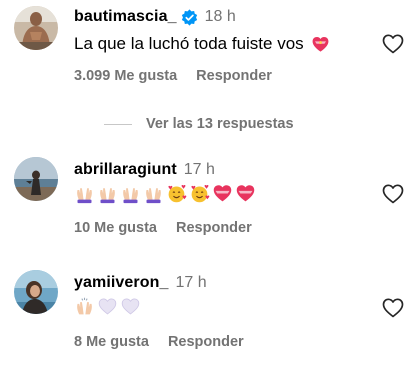 The image size is (420, 368). I want to click on view-replies-button: Ver las 13 respuestas, so click(199, 124).